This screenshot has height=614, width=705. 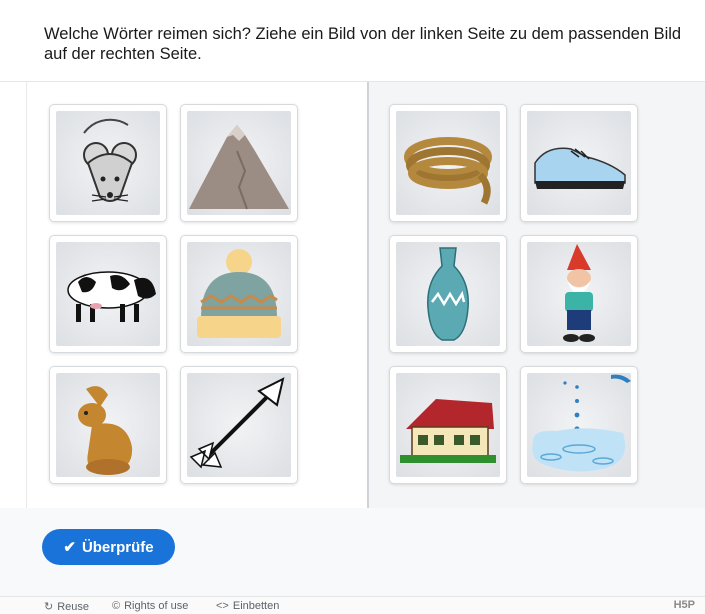 What do you see at coordinates (49, 607) in the screenshot?
I see `reuse-icon: ↻` at bounding box center [49, 607].